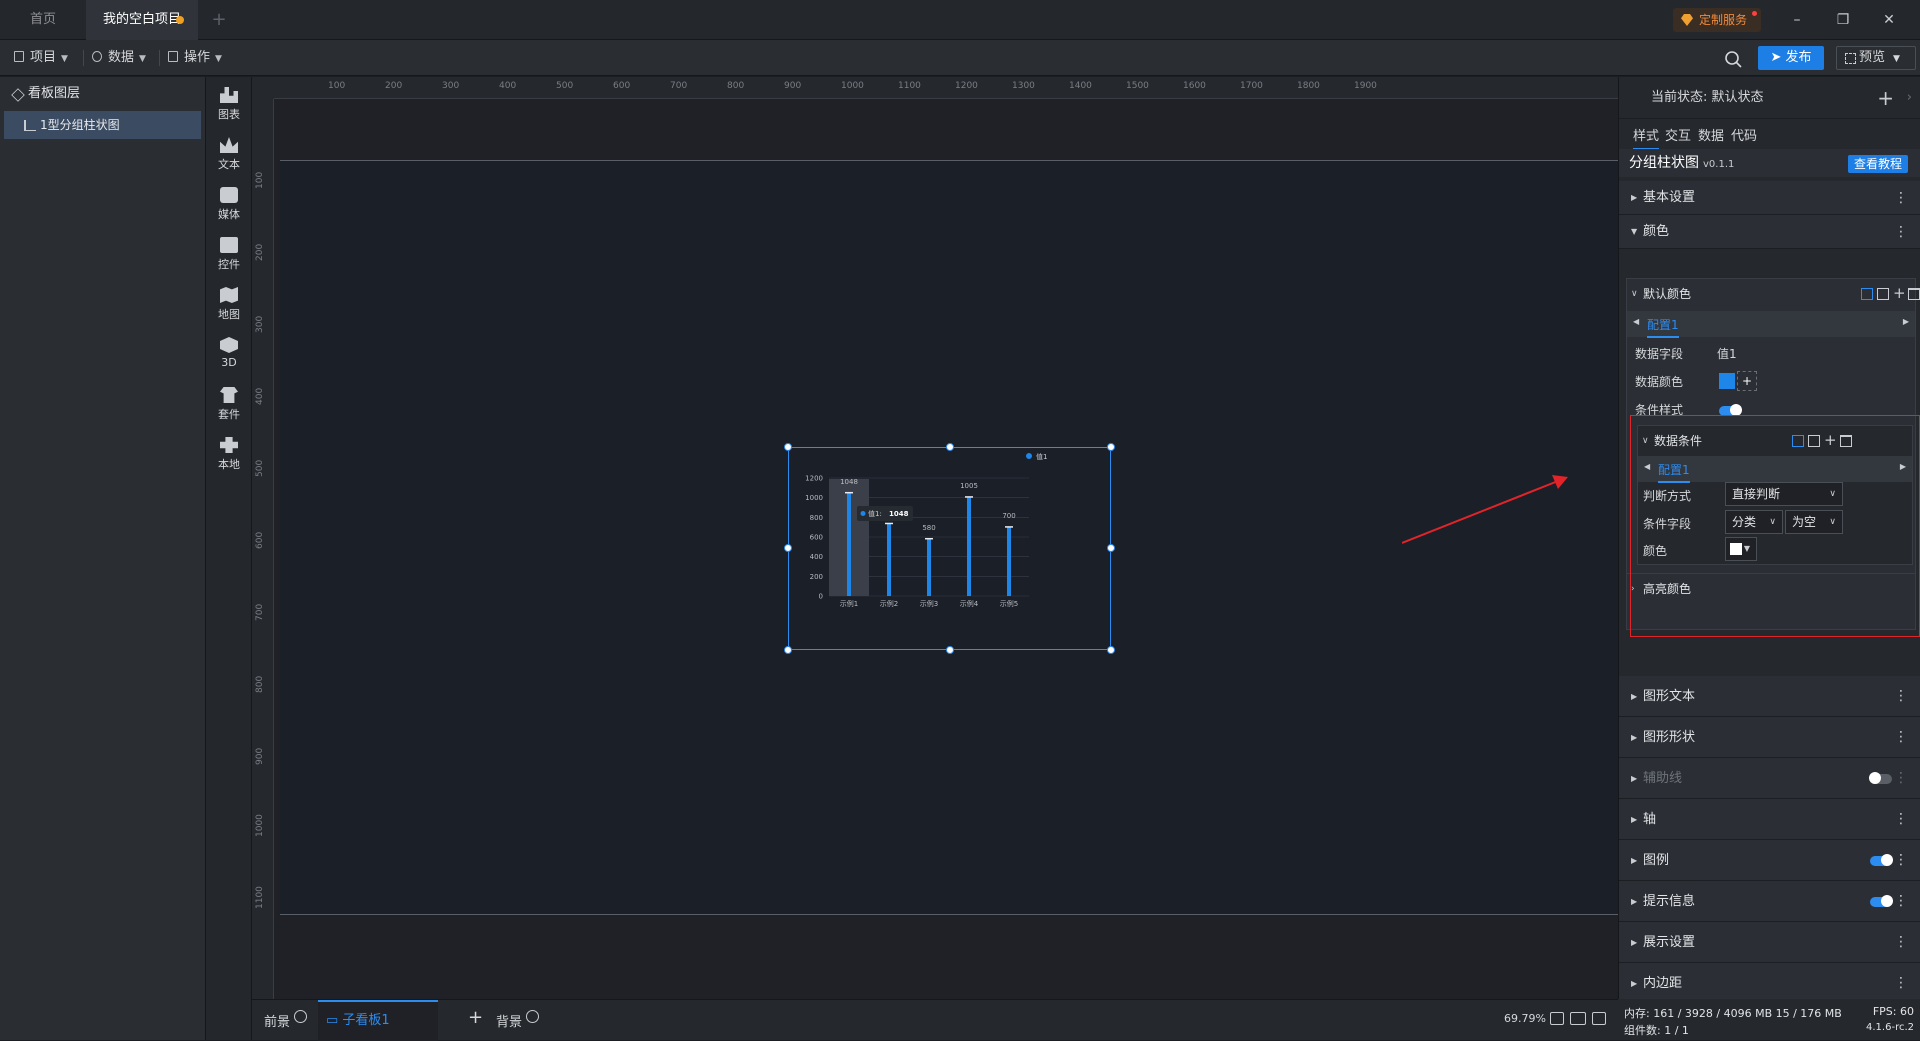 Image resolution: width=1920 pixels, height=1041 pixels. What do you see at coordinates (1663, 327) in the screenshot?
I see `config-tab: 配置1` at bounding box center [1663, 327].